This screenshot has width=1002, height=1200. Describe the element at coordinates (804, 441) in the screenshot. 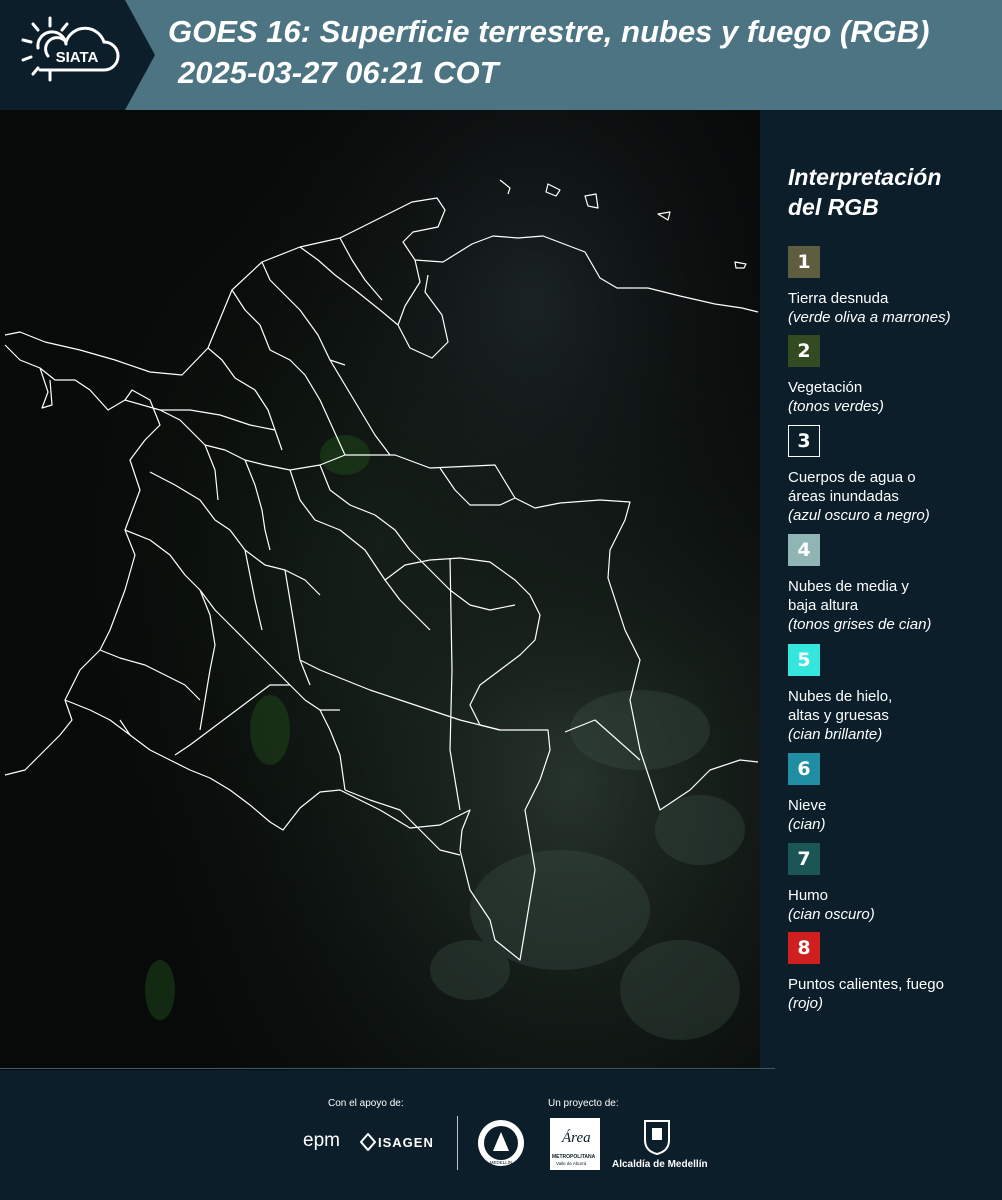

I see `legend-swatch: 3` at that location.